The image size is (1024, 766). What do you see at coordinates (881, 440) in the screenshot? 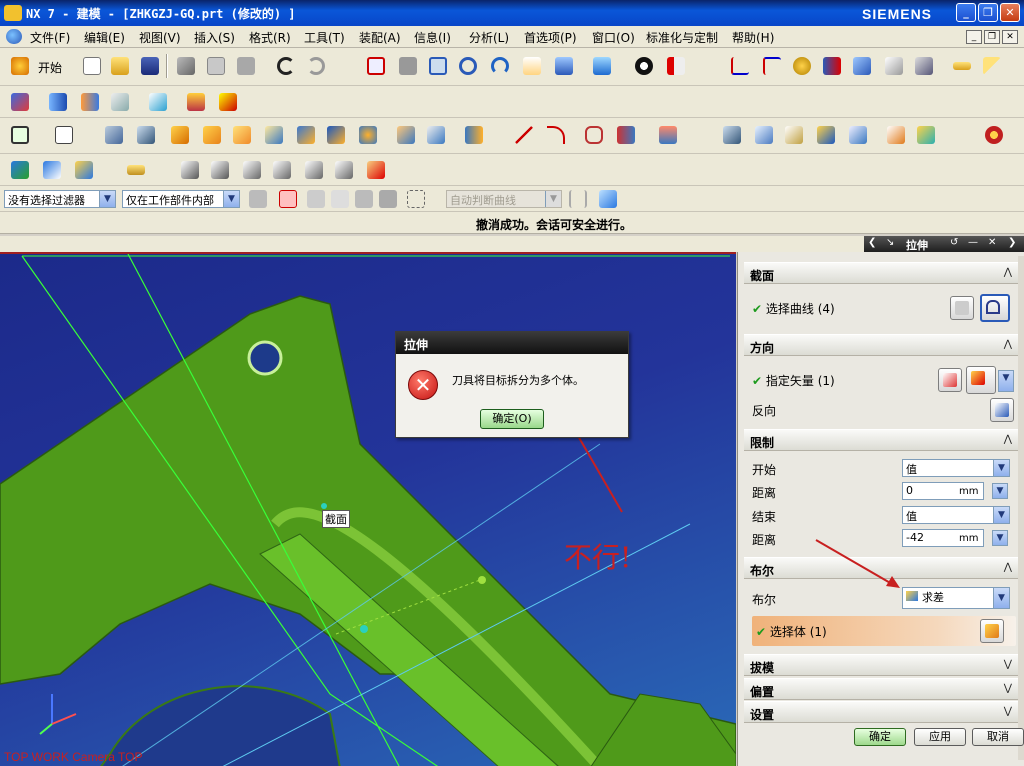
I see `limits-header: 限制 ⋀` at bounding box center [881, 440].